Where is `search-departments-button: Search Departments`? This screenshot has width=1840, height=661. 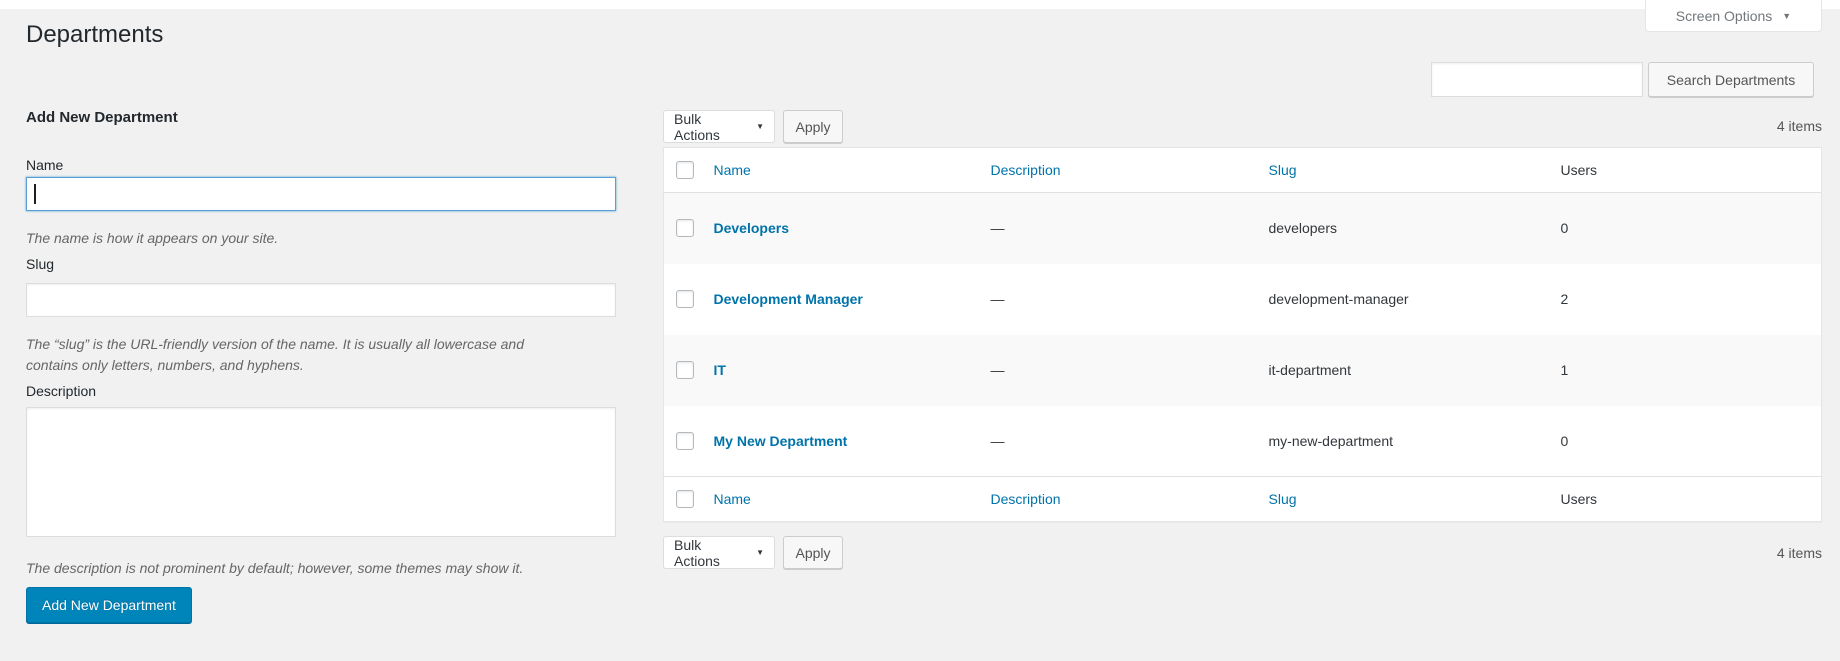
search-departments-button: Search Departments is located at coordinates (1731, 79).